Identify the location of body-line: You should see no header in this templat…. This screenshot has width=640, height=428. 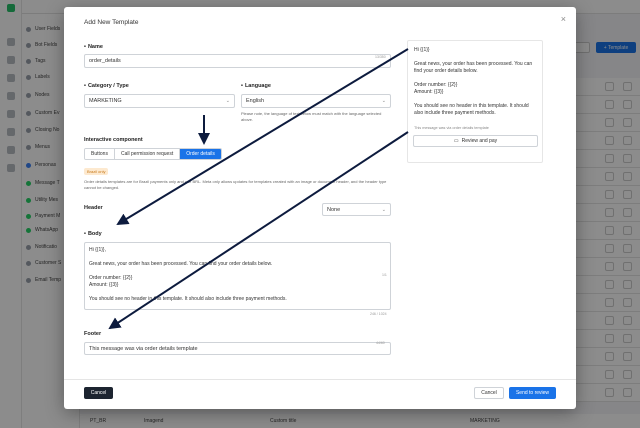
(188, 299).